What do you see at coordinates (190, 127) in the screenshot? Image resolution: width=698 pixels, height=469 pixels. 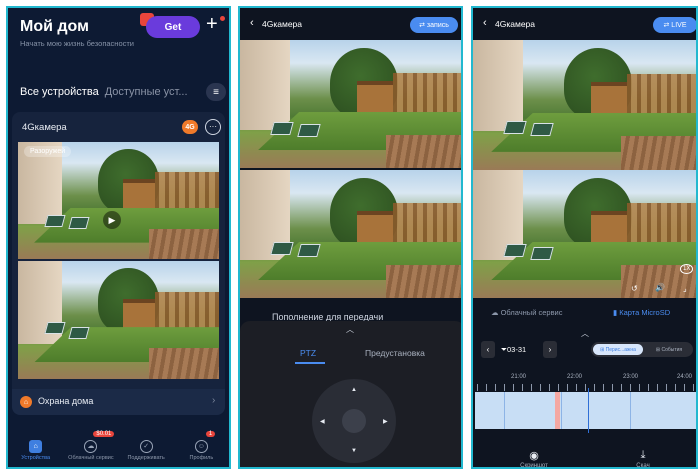 I see `signal-4g-badge: 4G` at bounding box center [190, 127].